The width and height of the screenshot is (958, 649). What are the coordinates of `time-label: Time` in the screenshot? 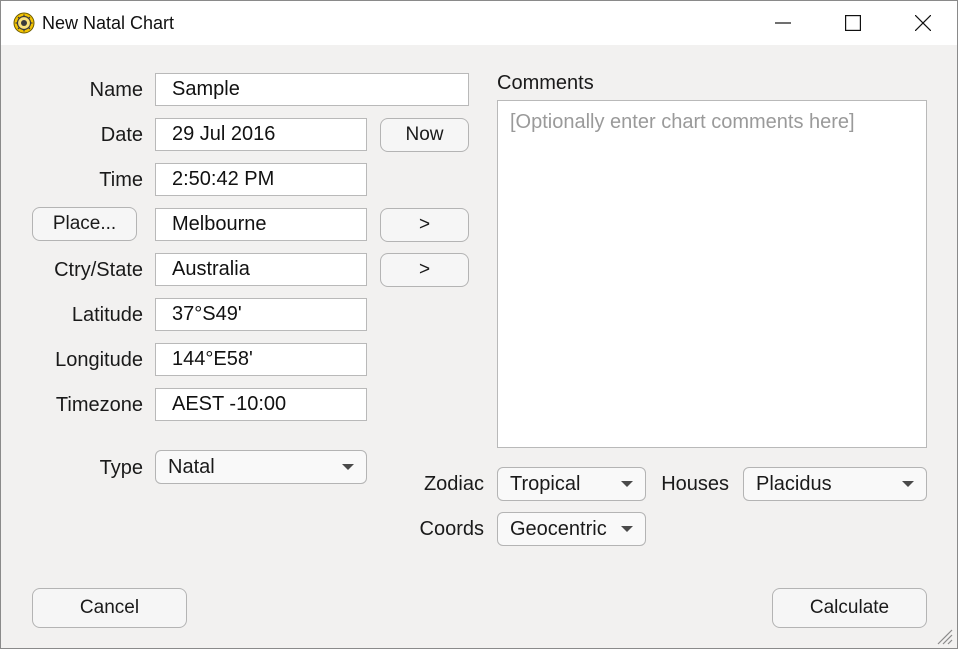 It's located at (121, 180).